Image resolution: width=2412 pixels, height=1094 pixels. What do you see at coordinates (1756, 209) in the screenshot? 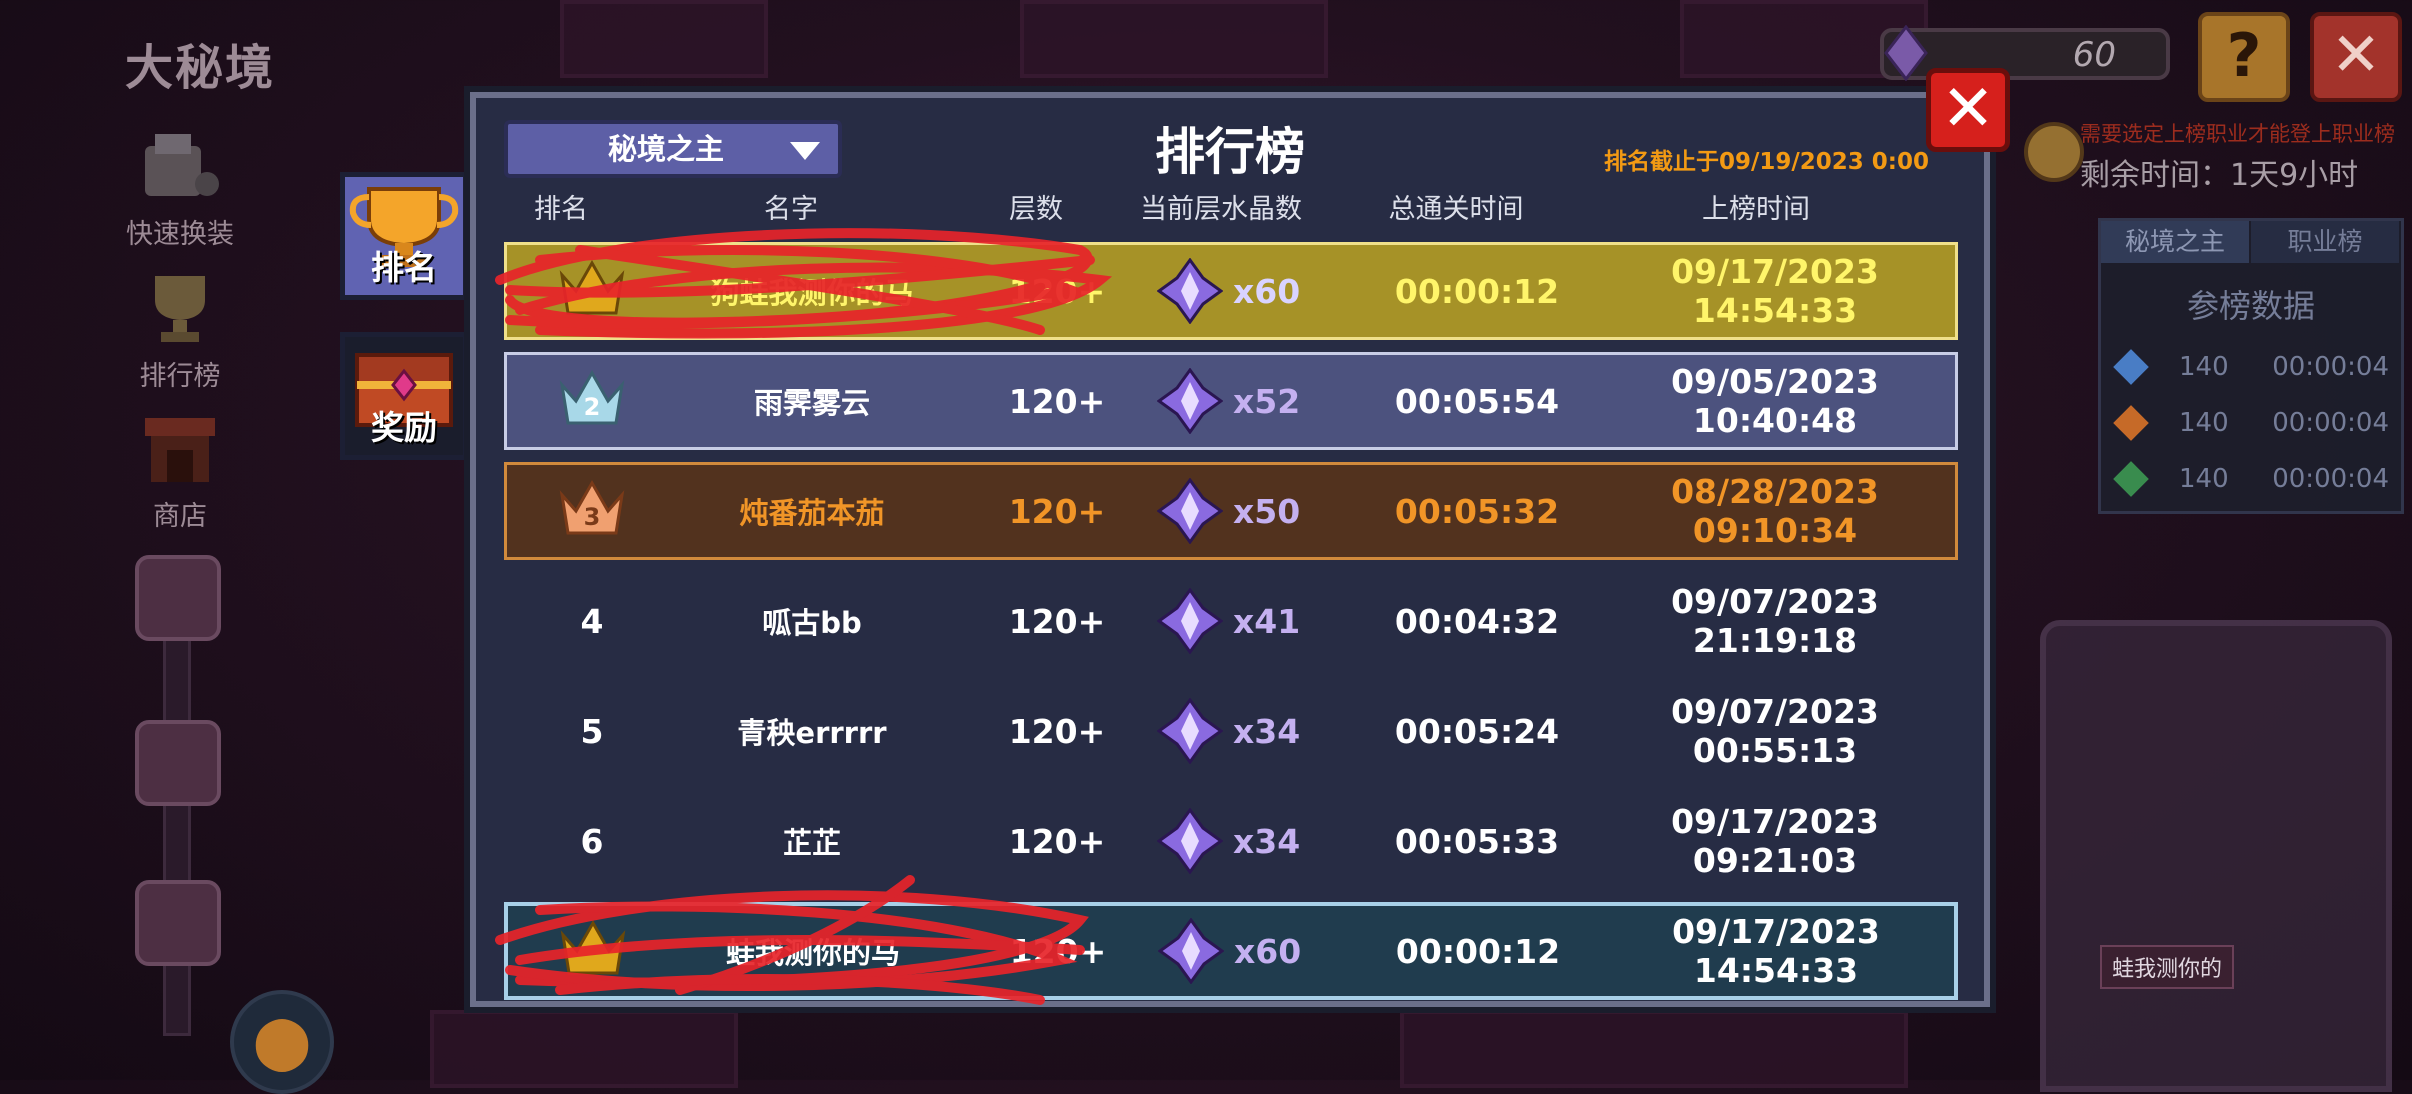
I see `header-list-time: 上榜时间` at bounding box center [1756, 209].